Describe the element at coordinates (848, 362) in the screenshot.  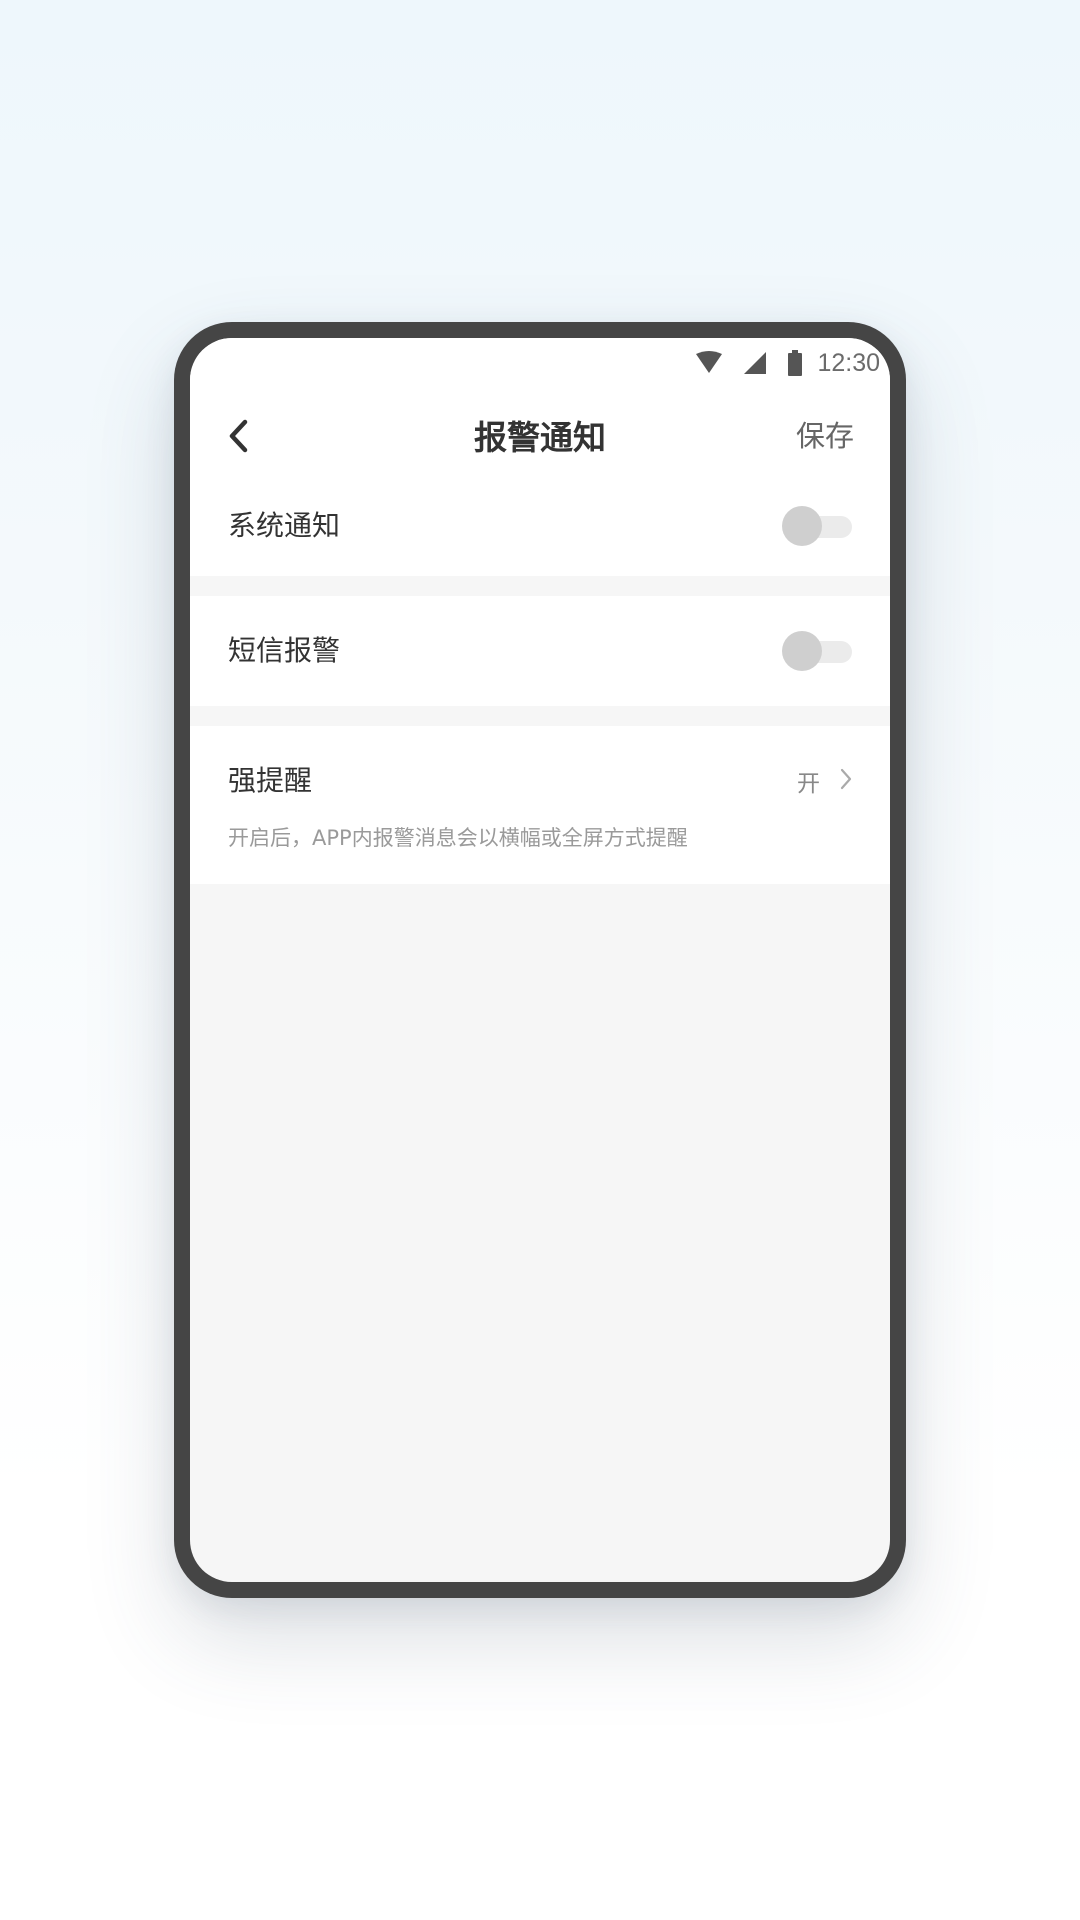
I see `status-time: 12:30` at that location.